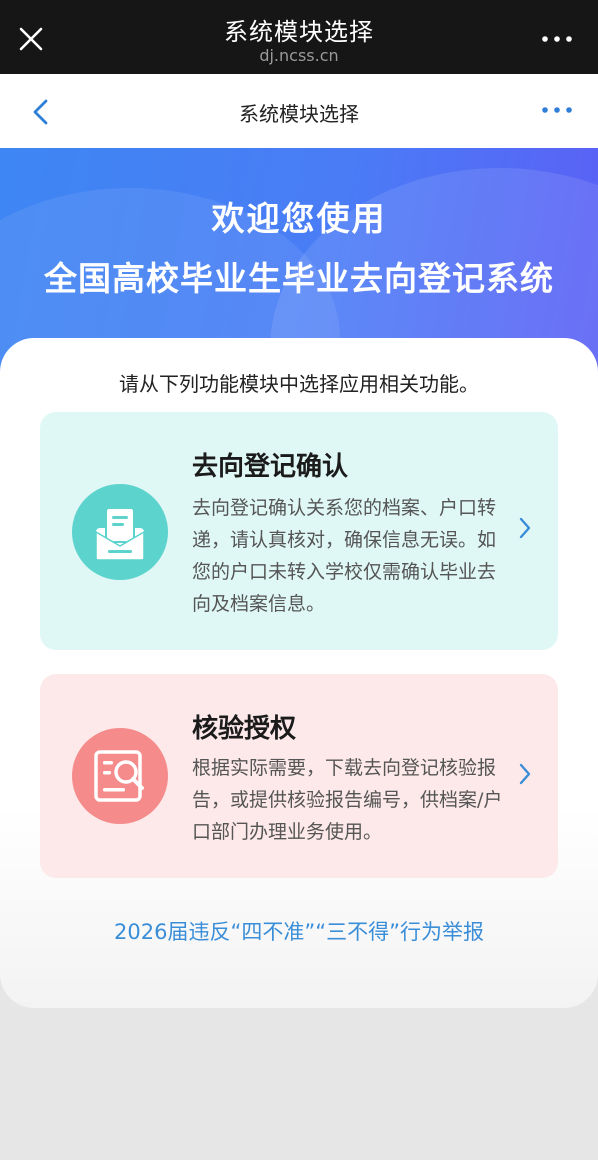 The height and width of the screenshot is (1160, 598). Describe the element at coordinates (299, 32) in the screenshot. I see `webview-title: 系统模块选择` at that location.